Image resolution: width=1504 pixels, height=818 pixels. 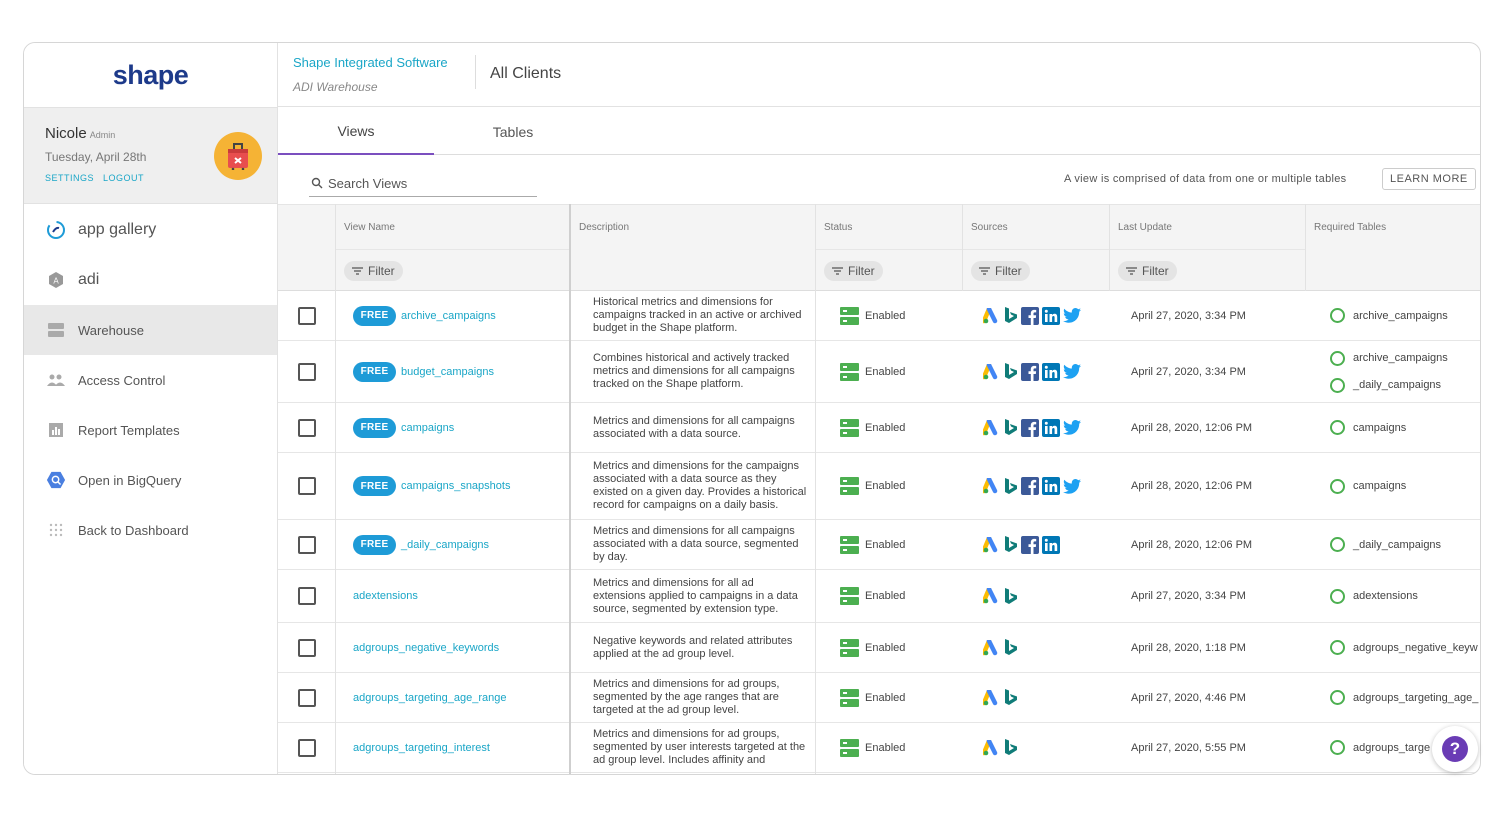 What do you see at coordinates (1188, 697) in the screenshot?
I see `last-update: April 27, 2020, 4:46 PM` at bounding box center [1188, 697].